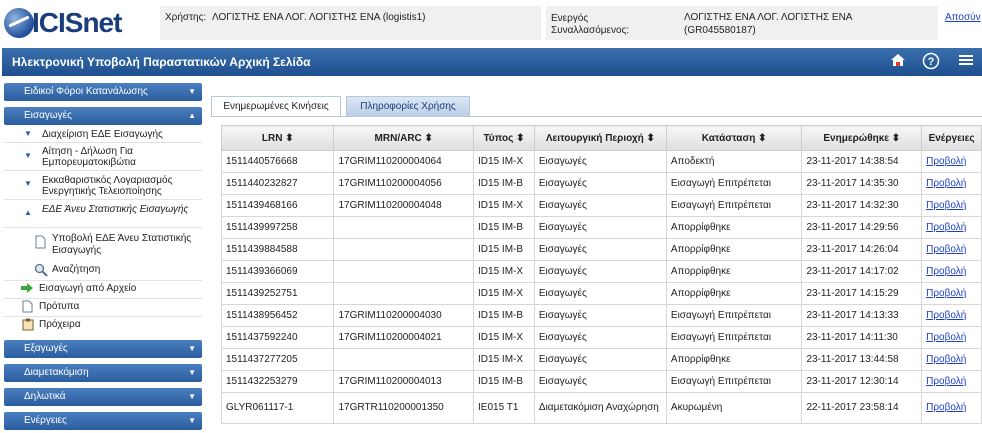 This screenshot has width=982, height=433. Describe the element at coordinates (504, 315) in the screenshot. I see `cell-type: ID15 IM-B` at that location.